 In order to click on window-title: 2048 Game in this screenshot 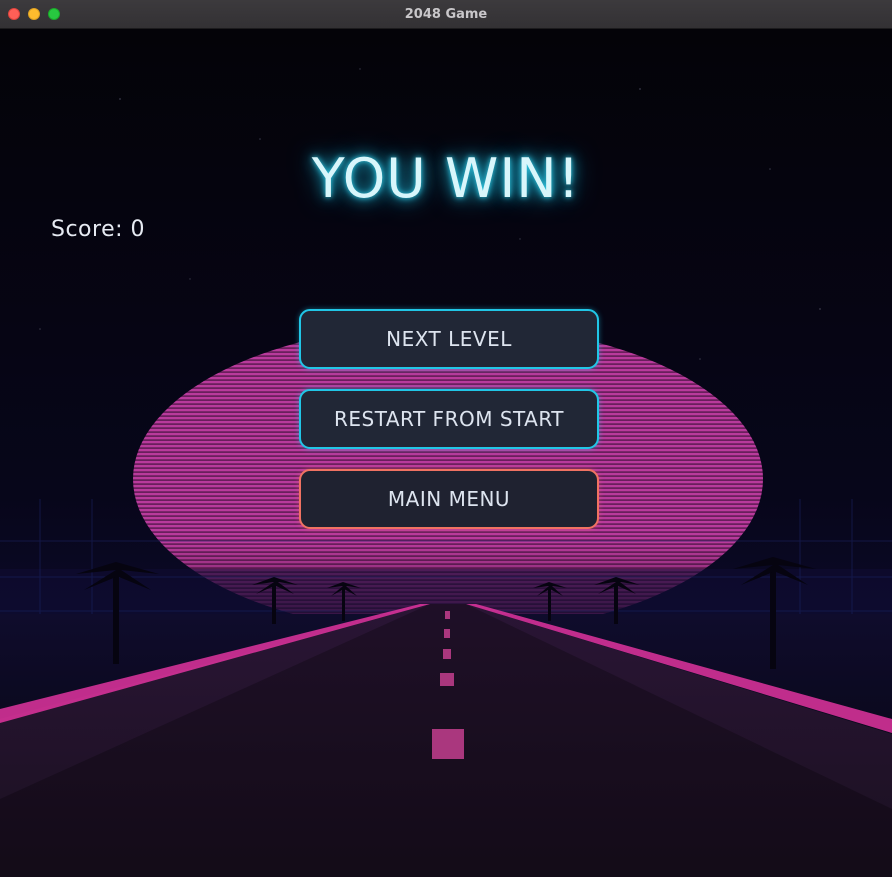, I will do `click(446, 14)`.